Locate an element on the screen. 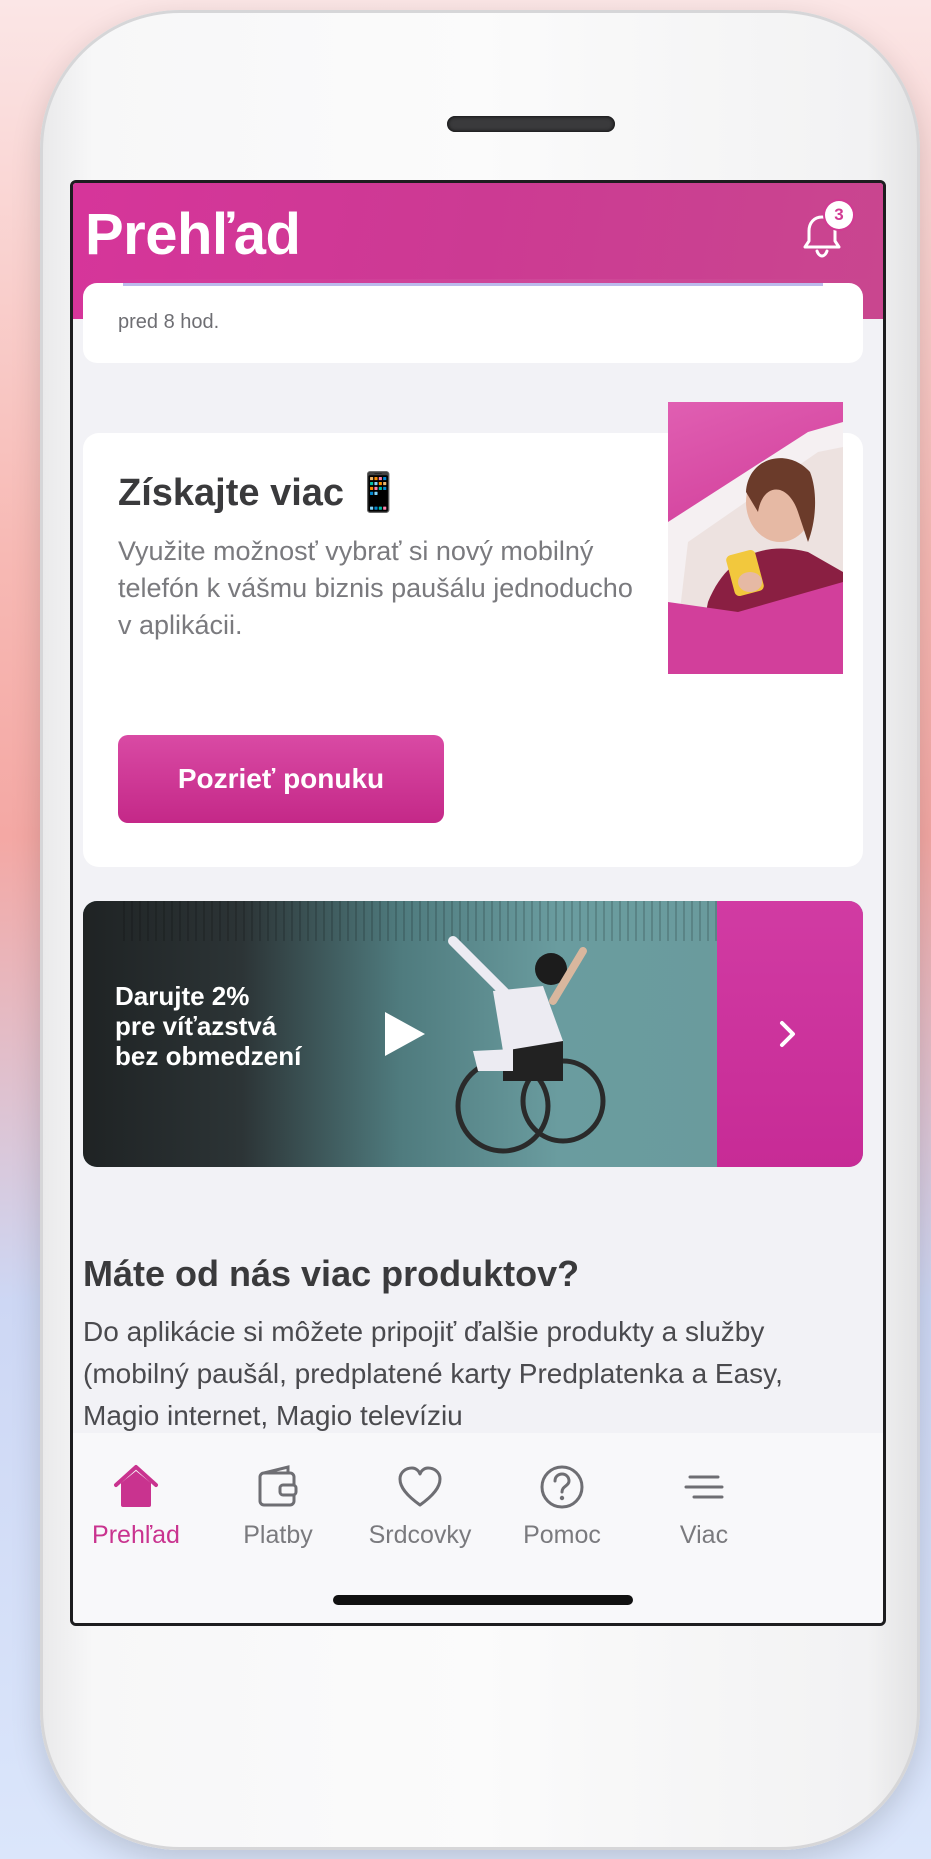 The height and width of the screenshot is (1859, 931). help-icon is located at coordinates (562, 1487).